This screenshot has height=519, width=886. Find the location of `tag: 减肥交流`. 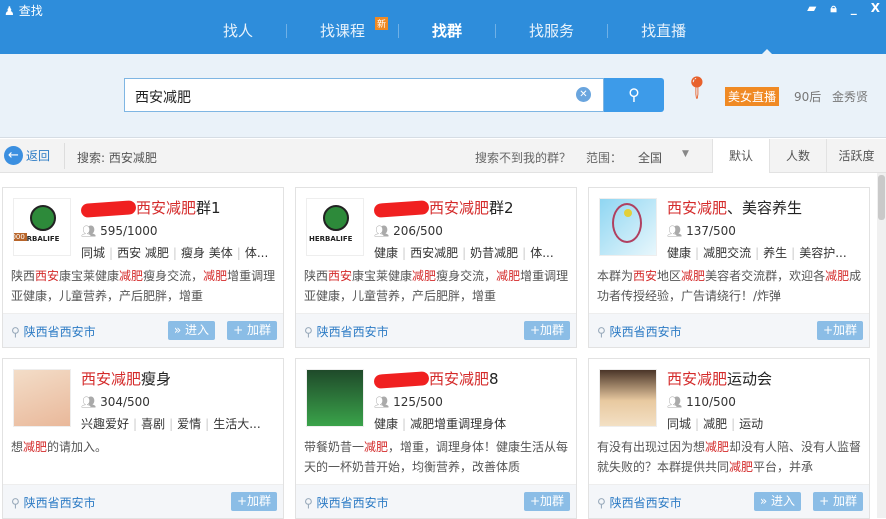

tag: 减肥交流 is located at coordinates (727, 253).